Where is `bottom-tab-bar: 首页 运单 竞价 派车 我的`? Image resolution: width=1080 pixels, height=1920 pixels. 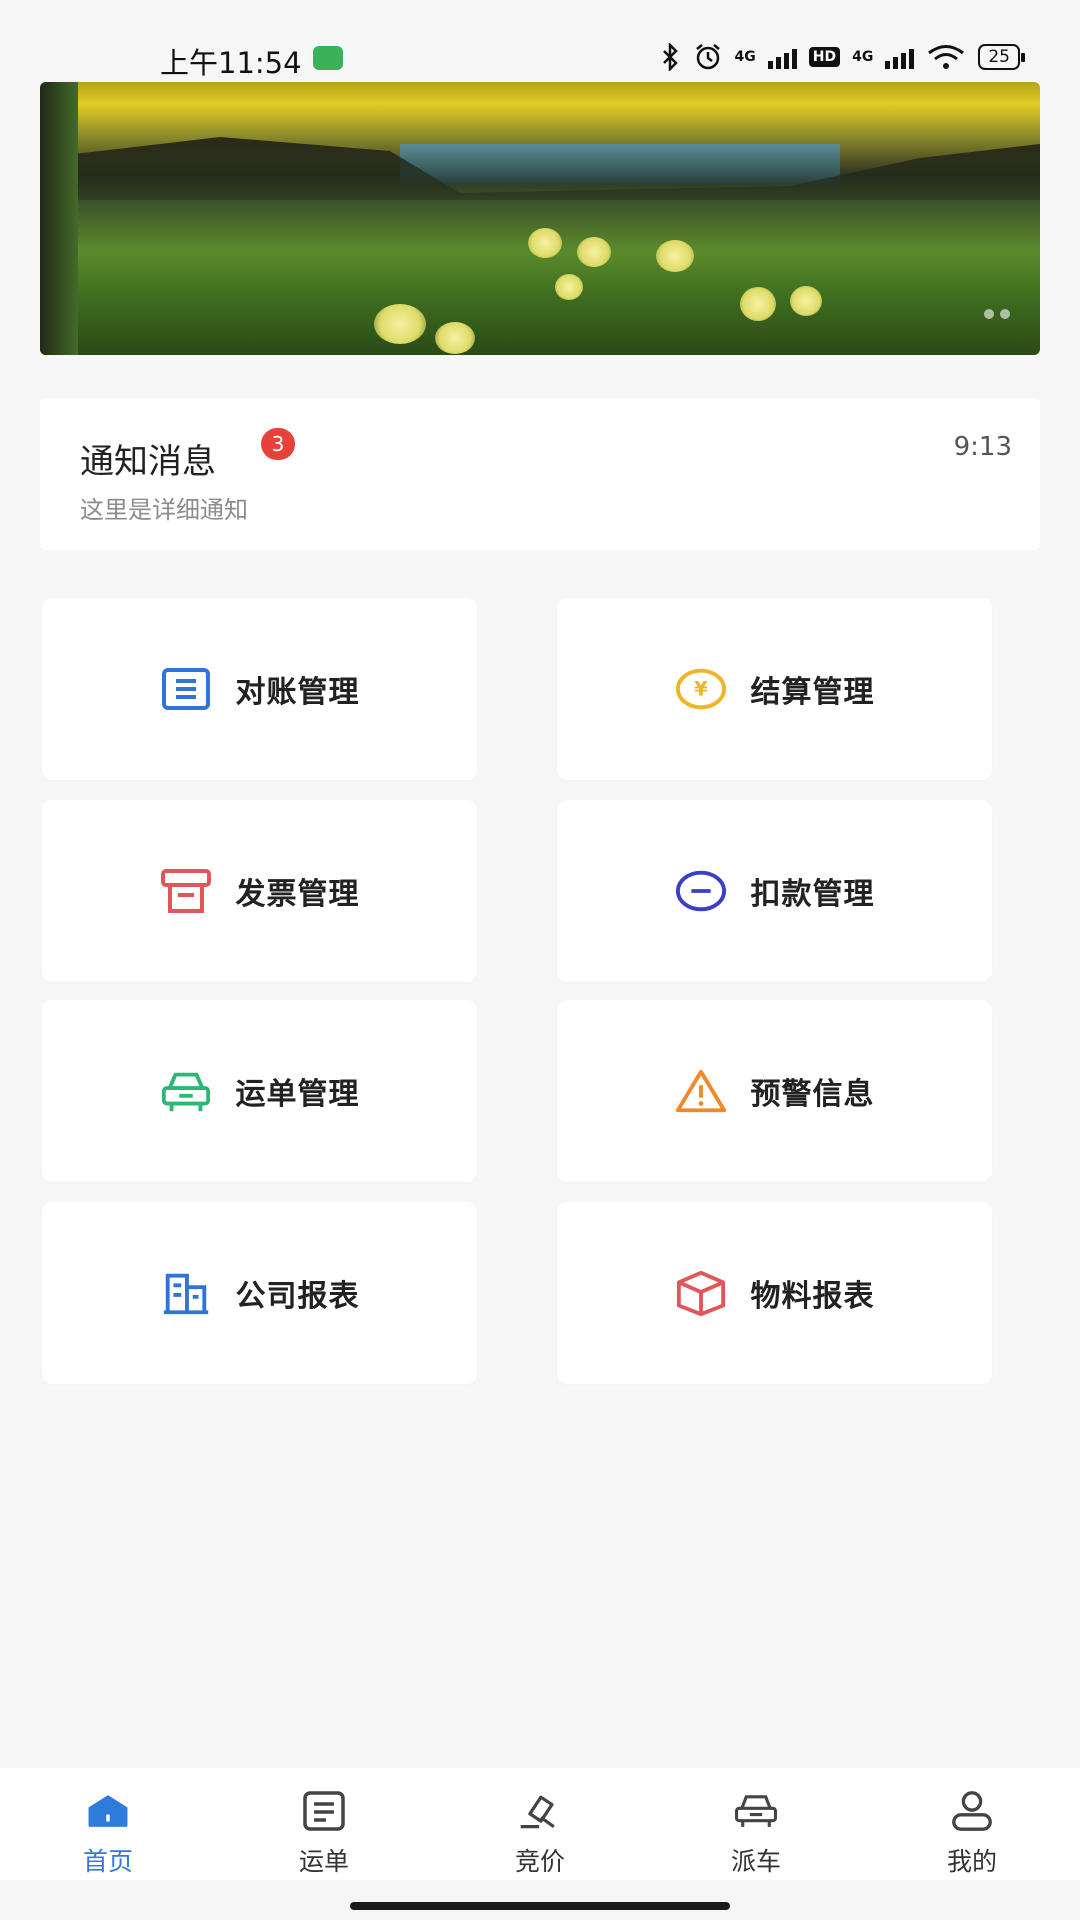 bottom-tab-bar: 首页 运单 竞价 派车 我的 is located at coordinates (540, 1824).